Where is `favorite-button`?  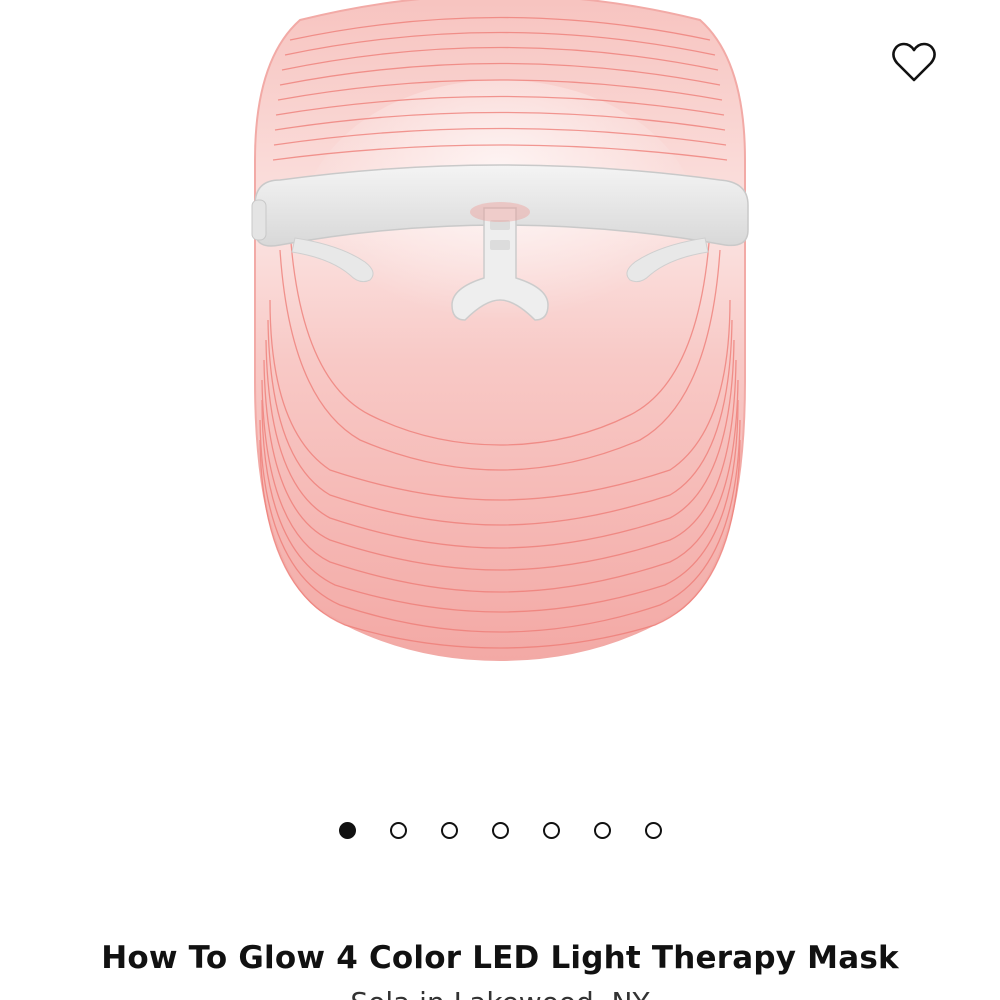
favorite-button is located at coordinates (914, 62).